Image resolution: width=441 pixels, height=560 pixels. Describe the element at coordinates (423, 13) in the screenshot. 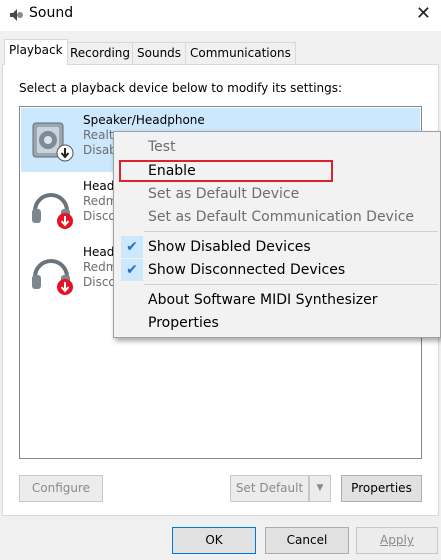

I see `close-icon: ✕` at that location.